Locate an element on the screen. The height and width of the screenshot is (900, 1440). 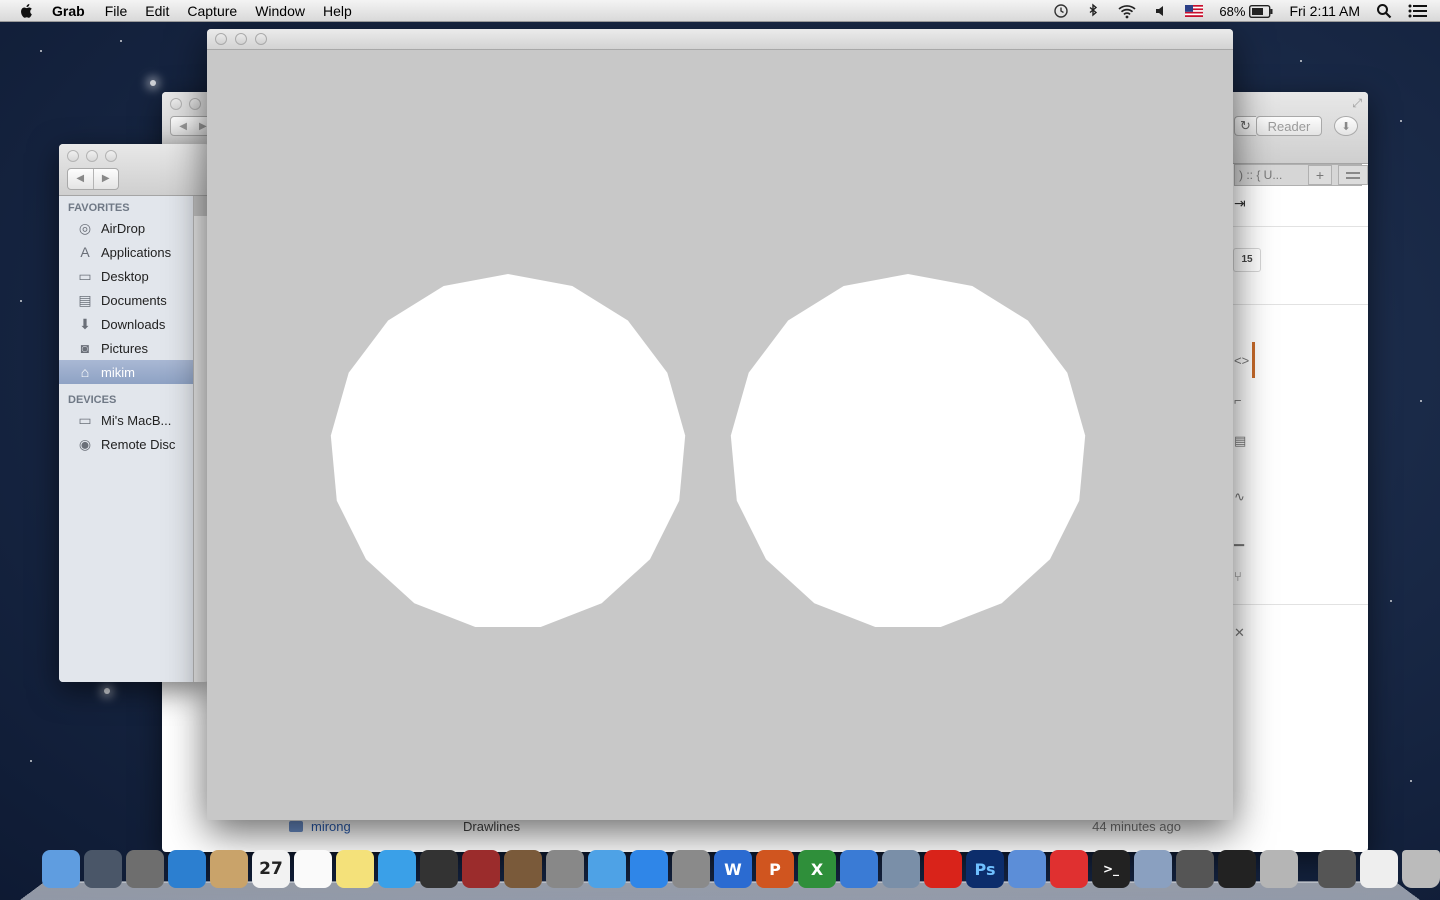
sidebar-item-downloads: ⬇ Downloads is located at coordinates (126, 324).